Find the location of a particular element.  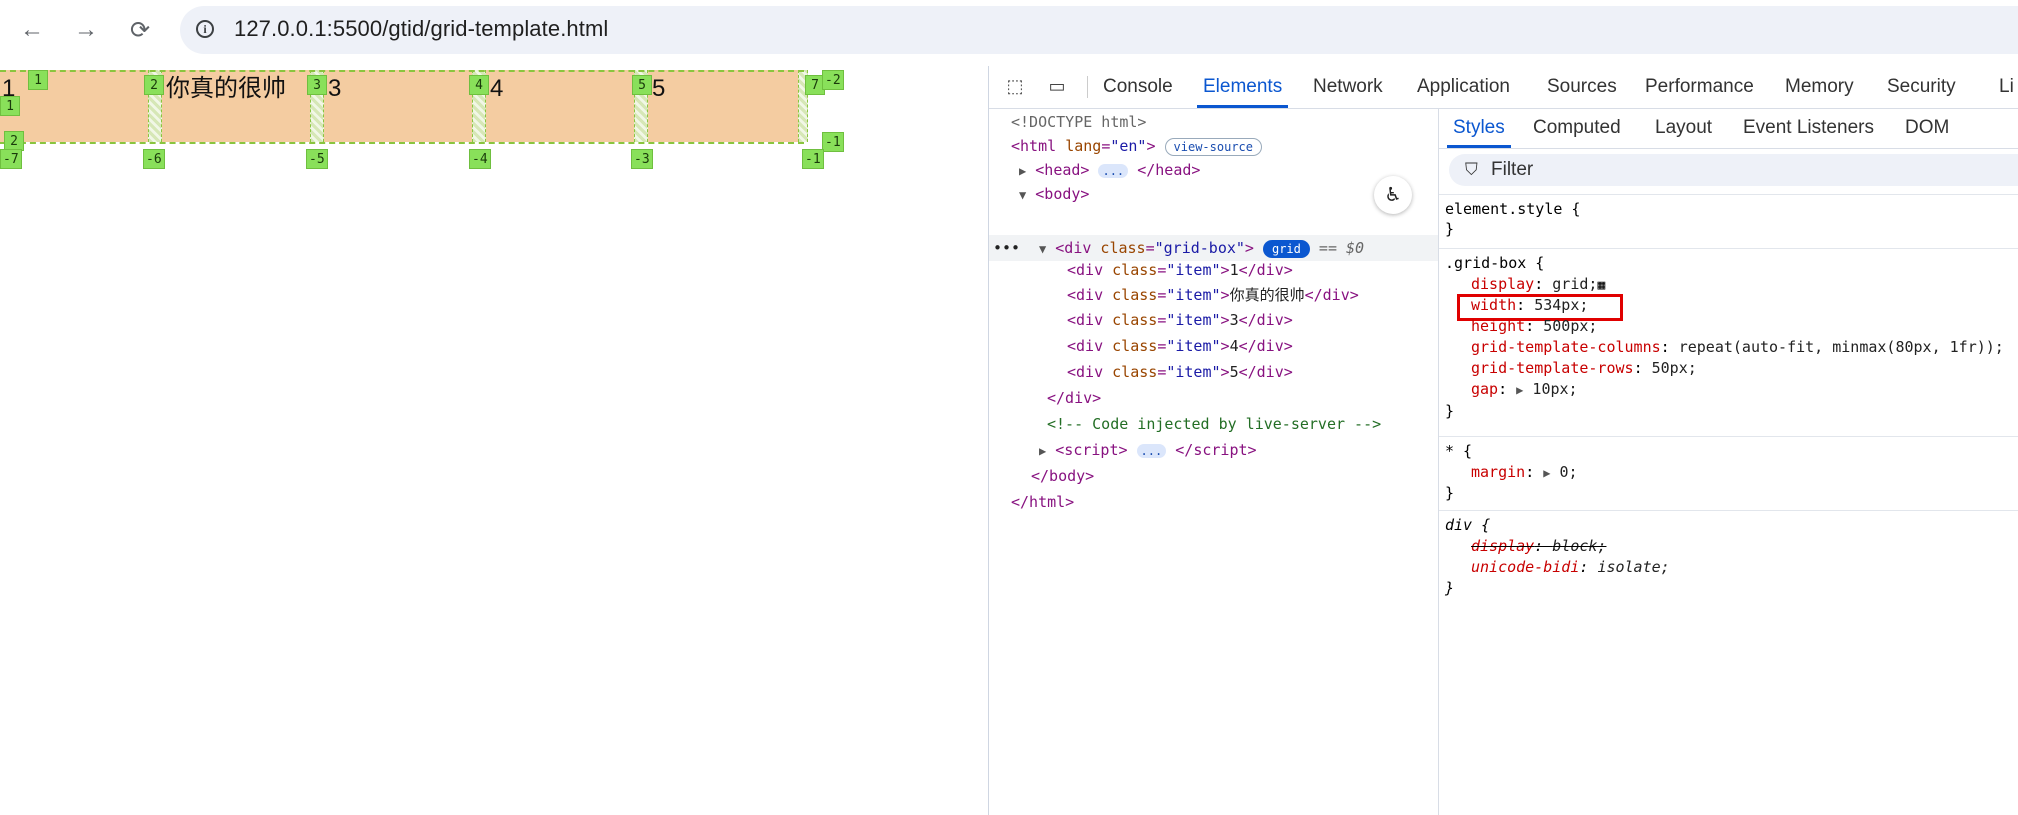

item-node: <div class="item">1</div> is located at coordinates (1180, 270).